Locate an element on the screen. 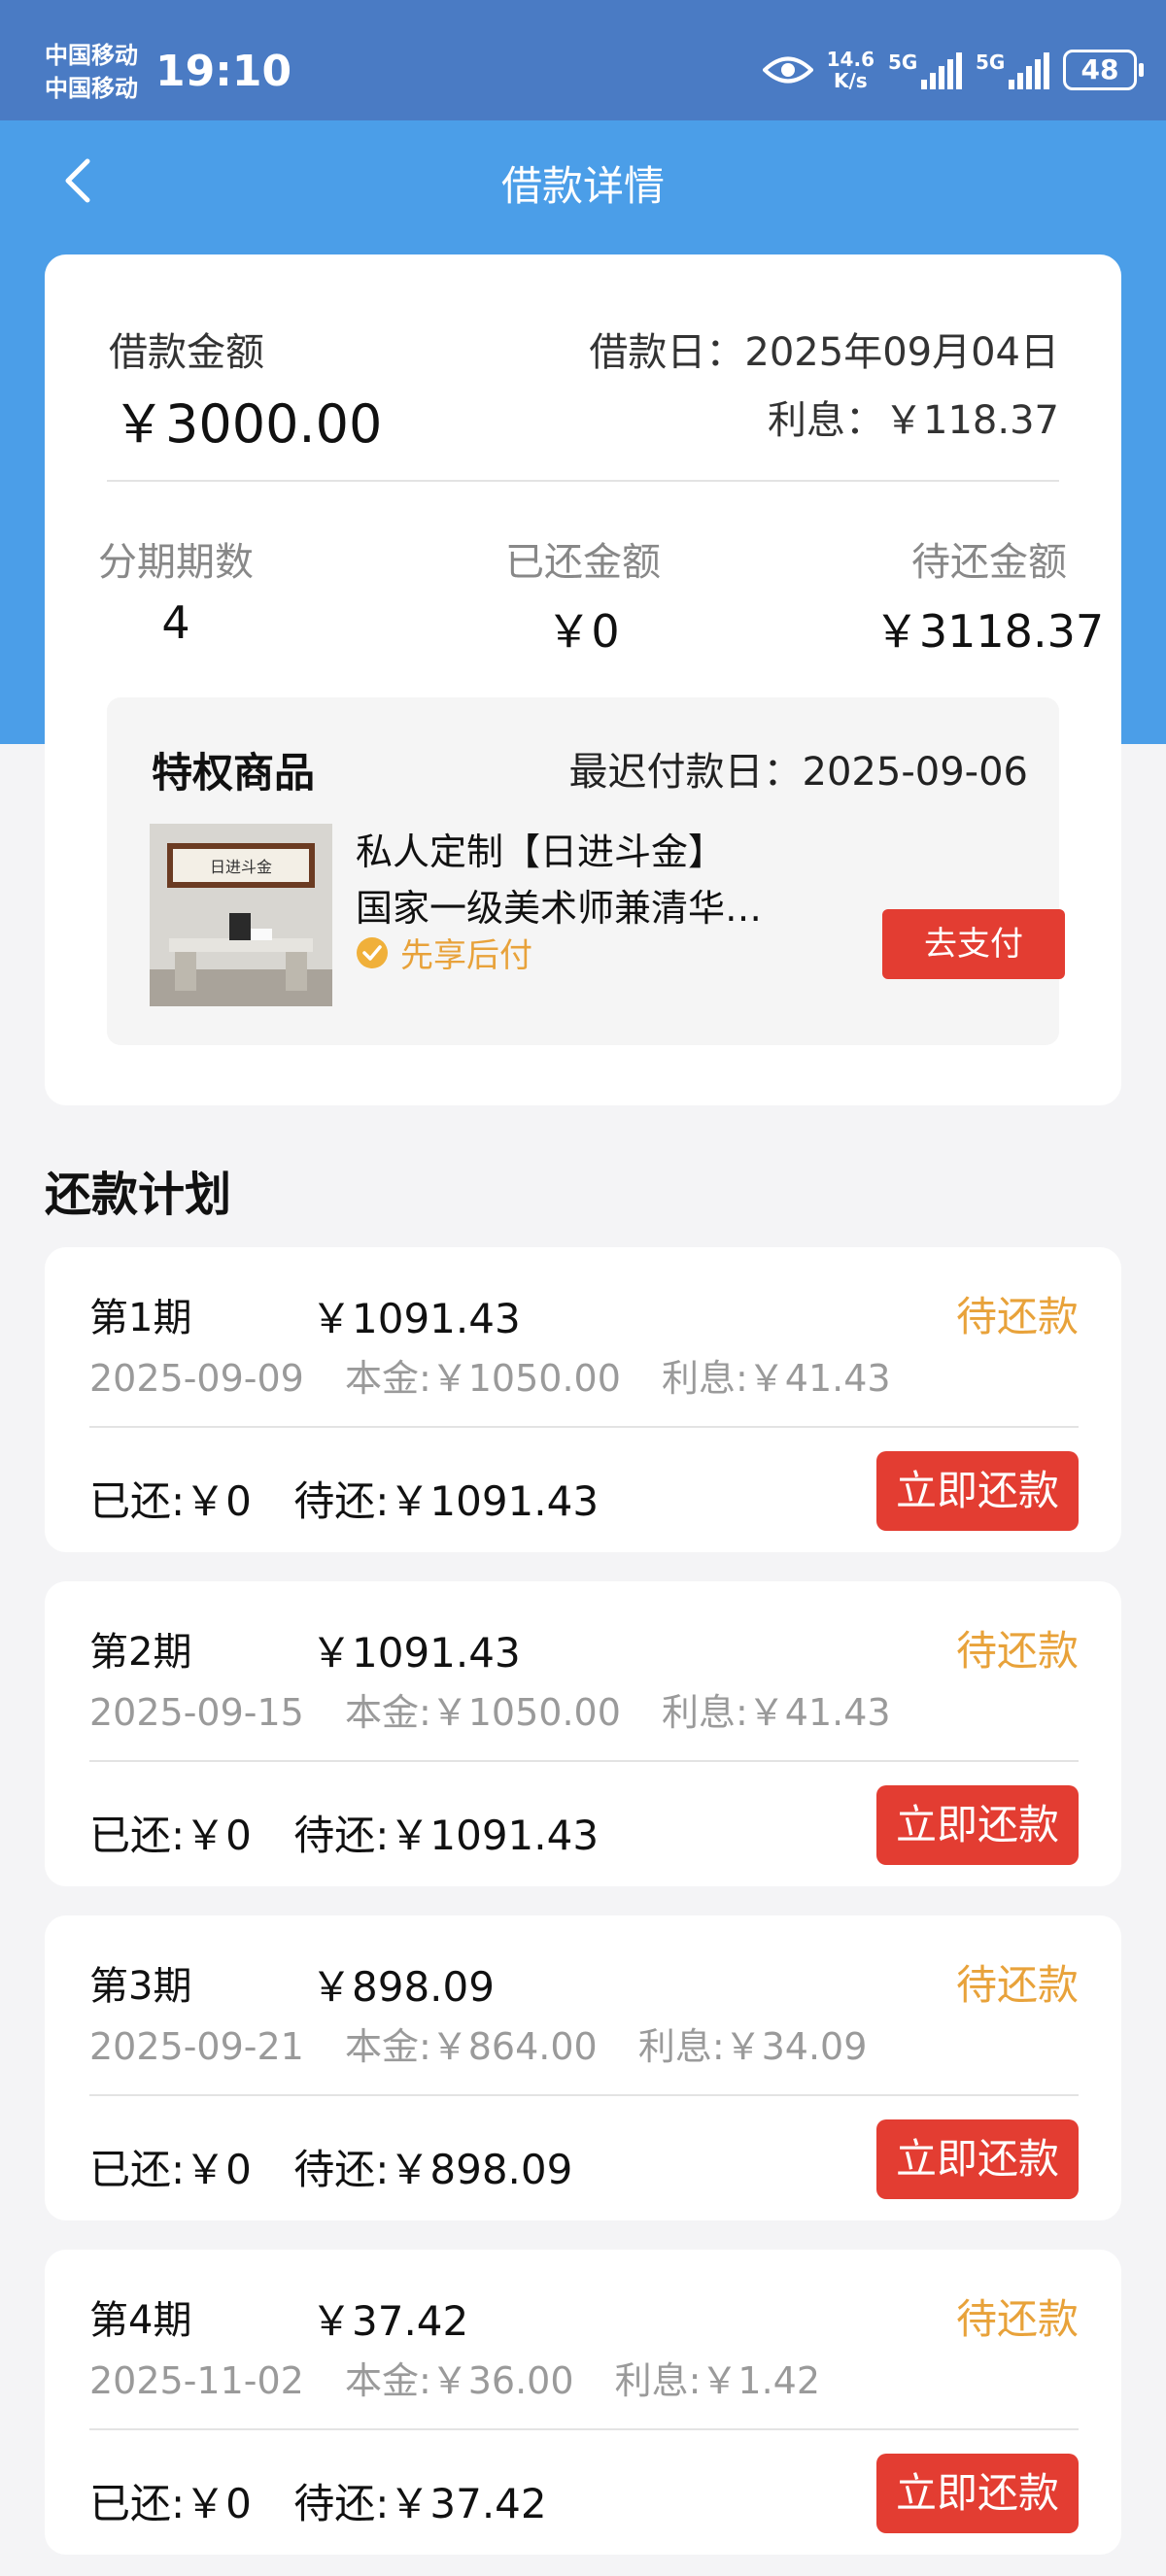 Image resolution: width=1166 pixels, height=2576 pixels. loan-amount: ￥3000.00 is located at coordinates (248, 424).